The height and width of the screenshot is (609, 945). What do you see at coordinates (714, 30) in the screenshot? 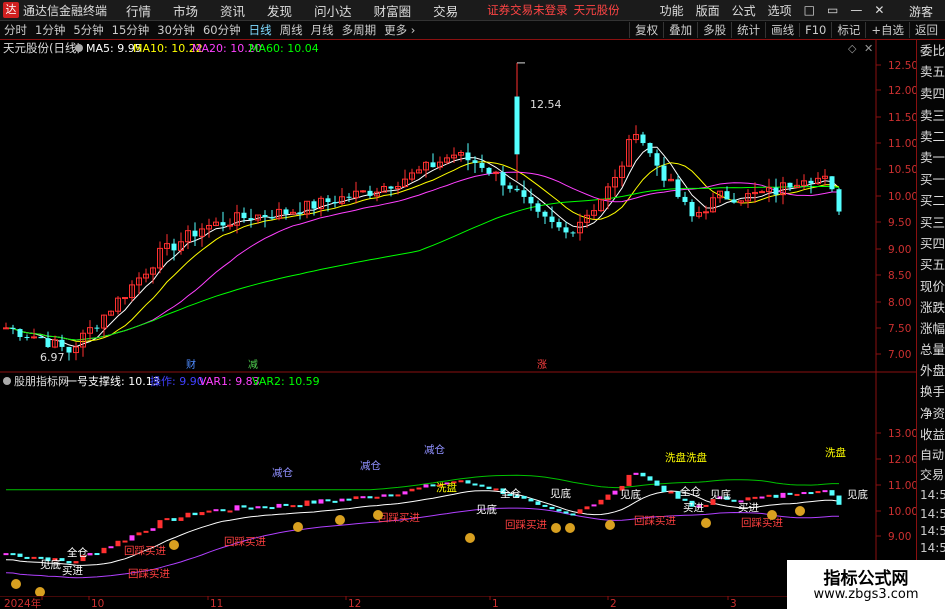
I see `toolbar-multi-stock-button: 多股` at bounding box center [714, 30].